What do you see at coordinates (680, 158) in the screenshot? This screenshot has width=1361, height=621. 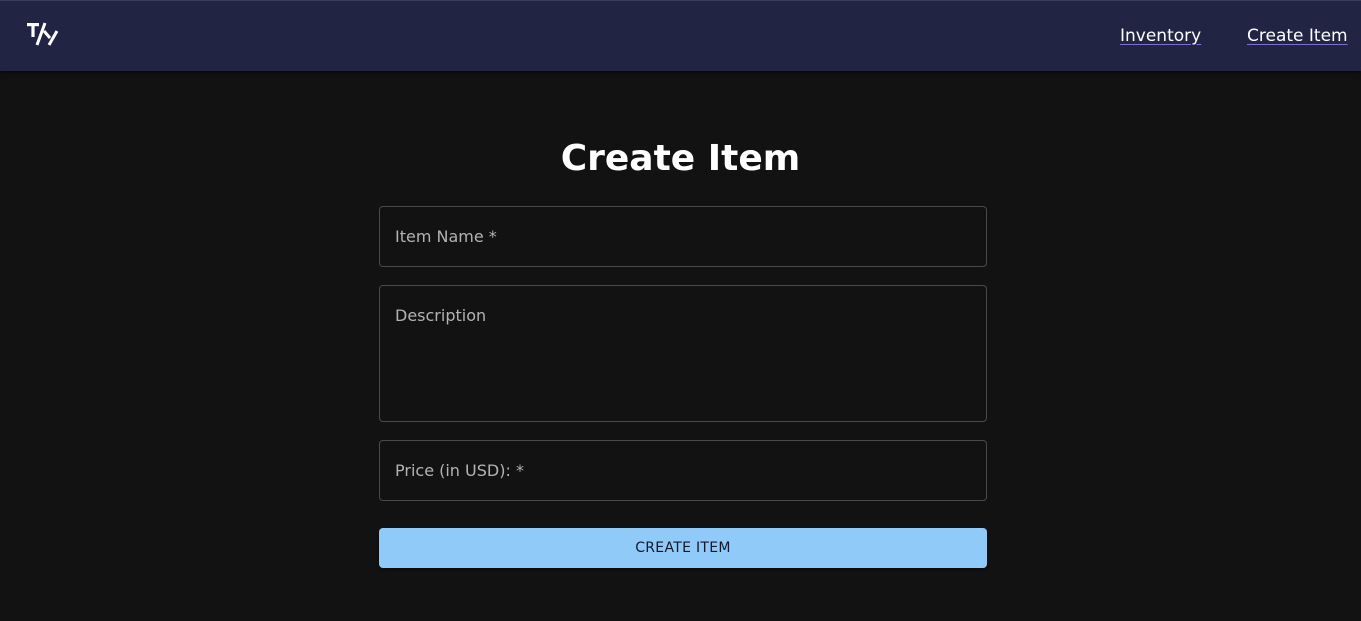 I see `page-title: Create Item` at bounding box center [680, 158].